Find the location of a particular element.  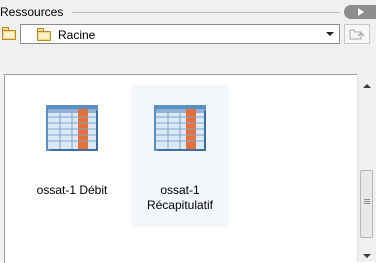

folder-combobox: Racine is located at coordinates (180, 34).